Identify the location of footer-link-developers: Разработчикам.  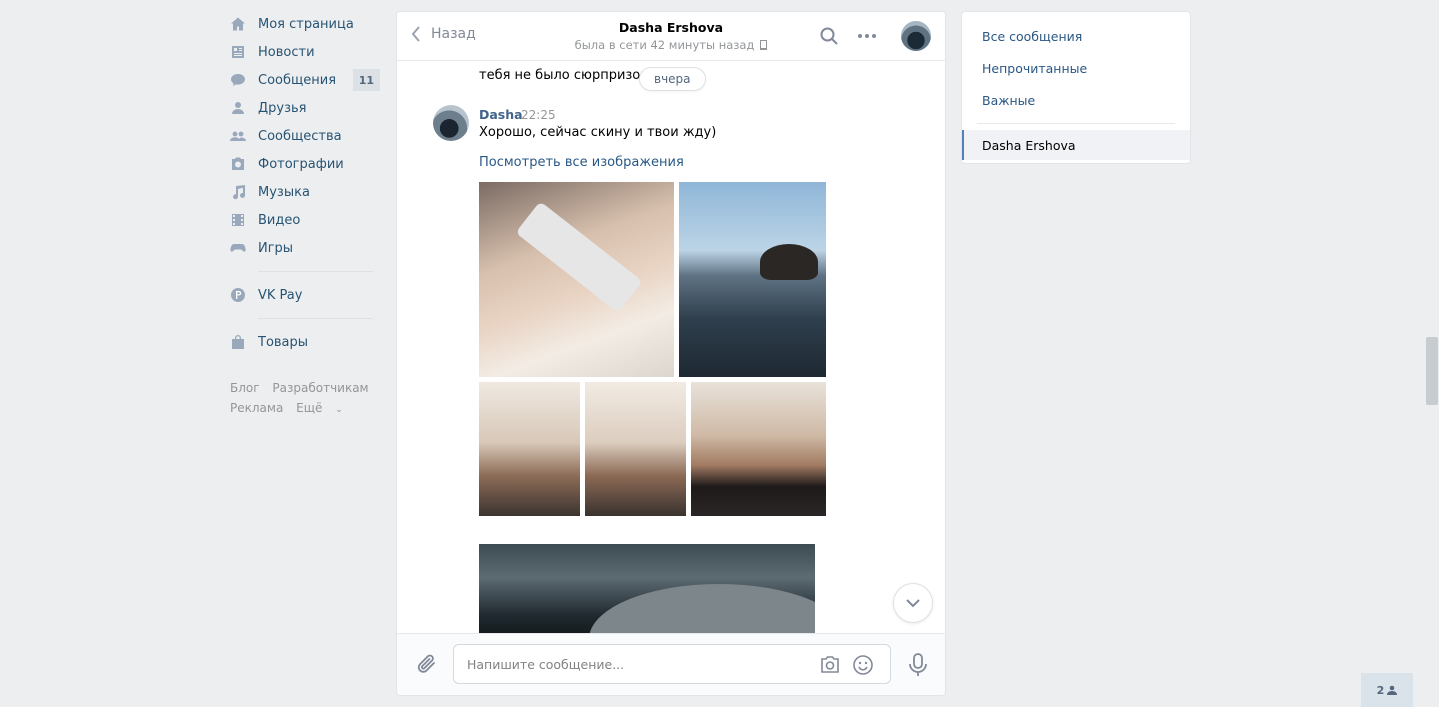
(320, 388).